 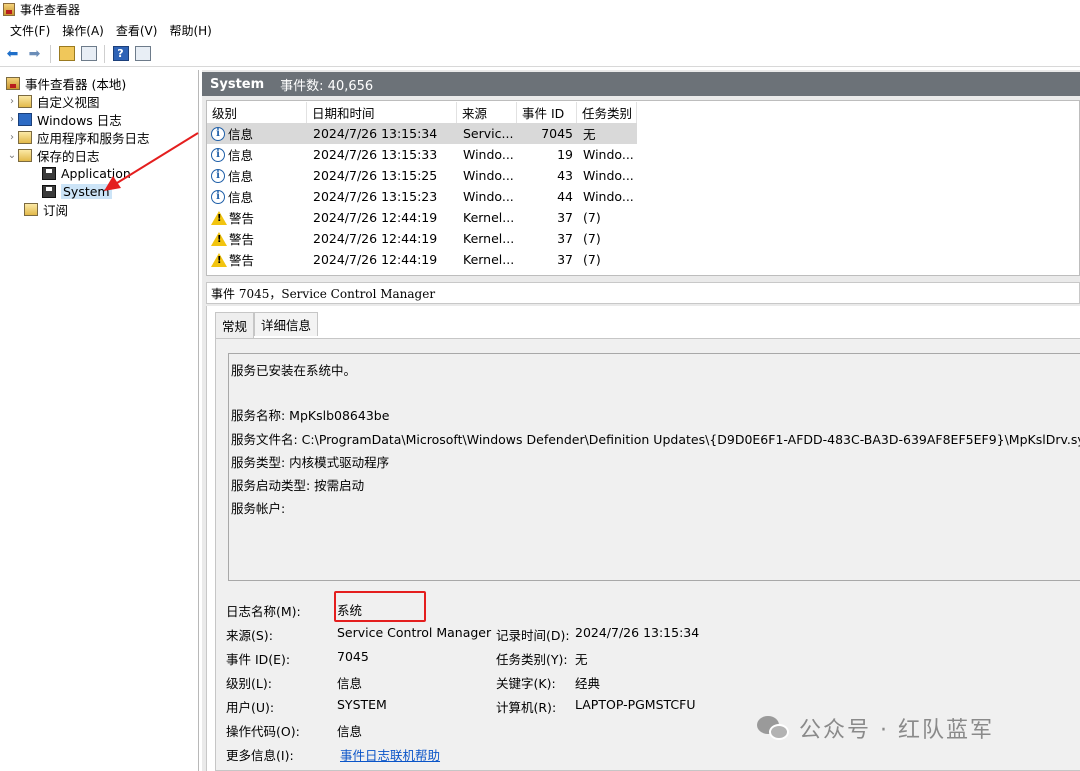 I want to click on level-label: 级别(L):, so click(x=249, y=683).